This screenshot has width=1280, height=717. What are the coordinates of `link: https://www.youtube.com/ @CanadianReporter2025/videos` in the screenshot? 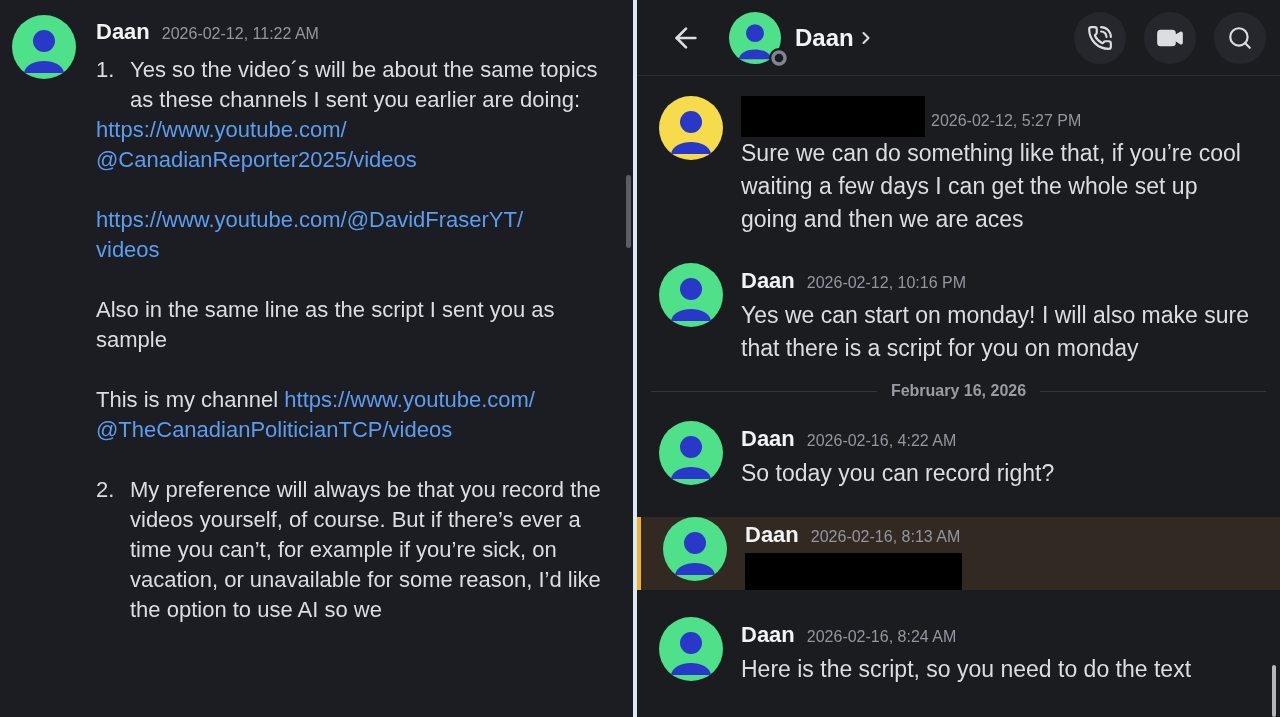 It's located at (256, 145).